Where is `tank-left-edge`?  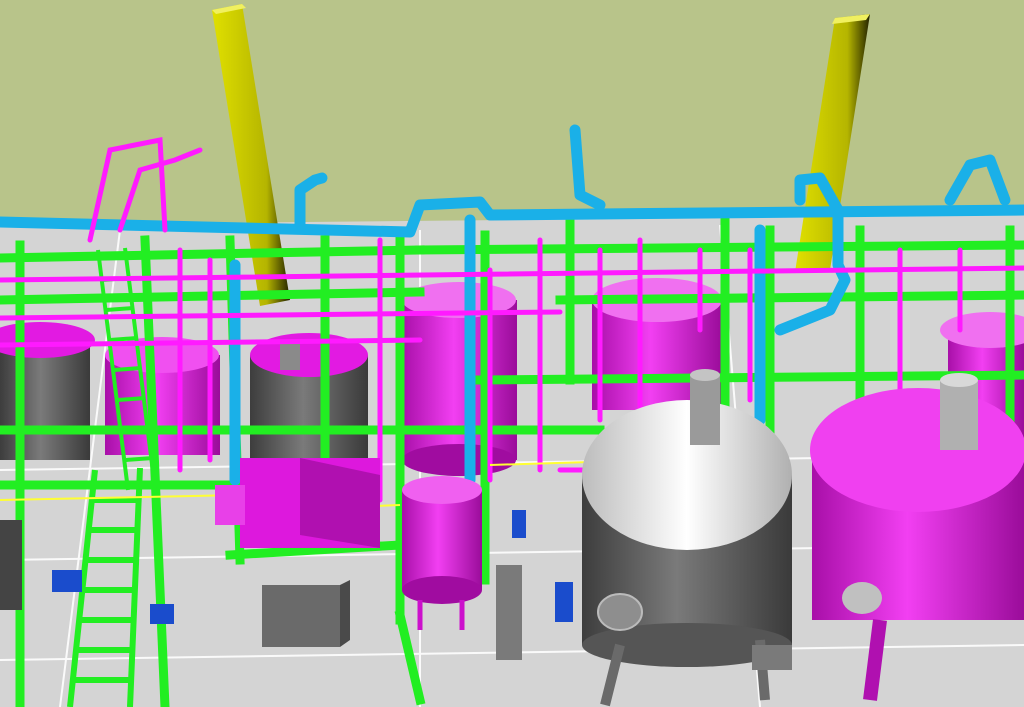 tank-left-edge is located at coordinates (11, 565).